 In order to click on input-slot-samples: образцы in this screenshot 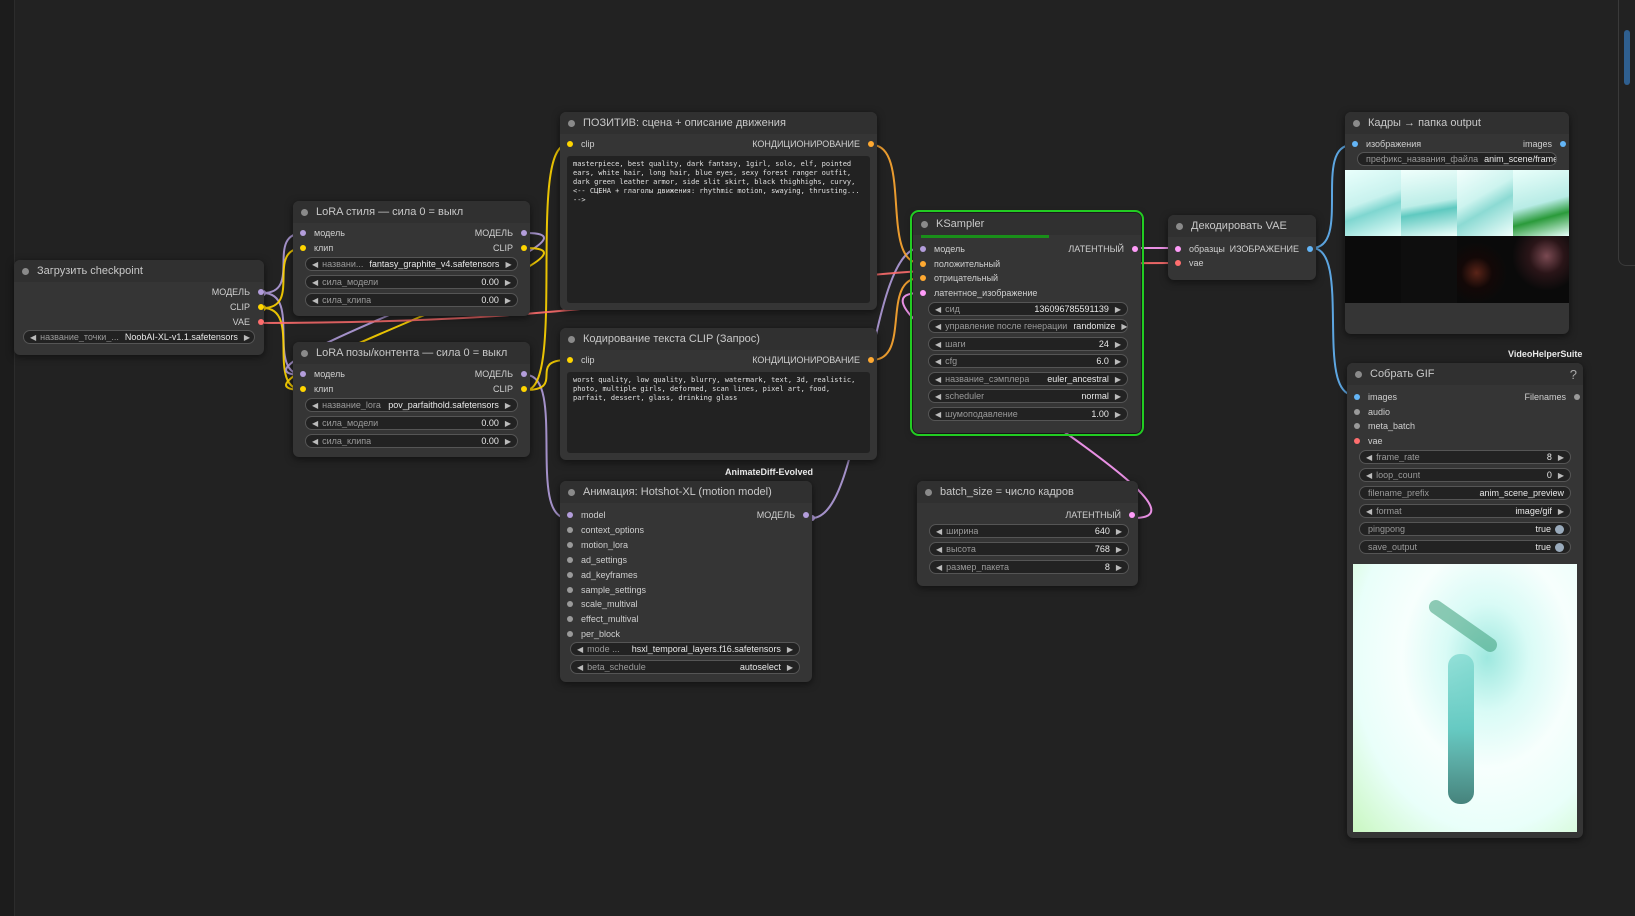, I will do `click(1200, 249)`.